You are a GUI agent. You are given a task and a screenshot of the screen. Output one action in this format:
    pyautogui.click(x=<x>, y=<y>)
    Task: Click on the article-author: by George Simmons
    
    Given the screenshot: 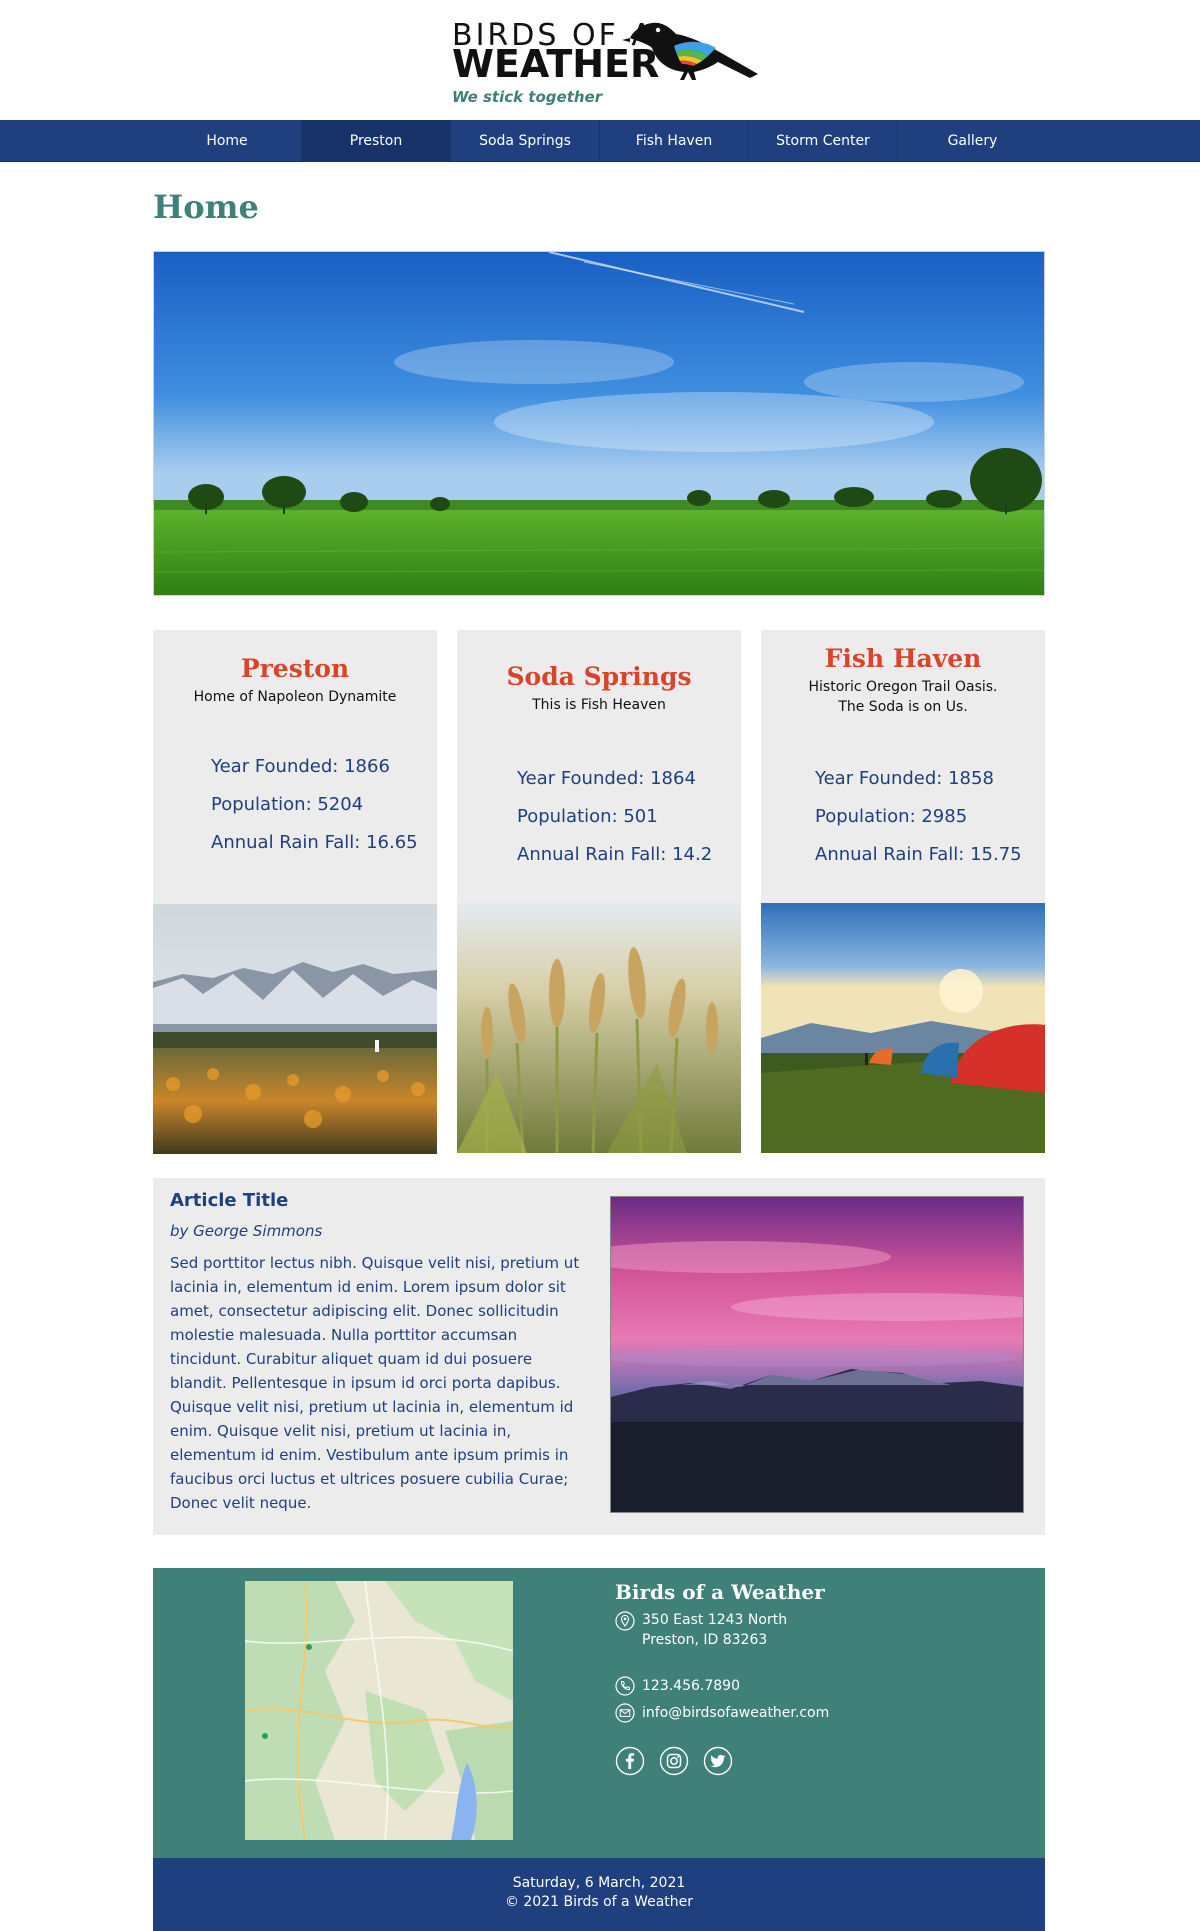 What is the action you would take?
    pyautogui.click(x=246, y=1231)
    